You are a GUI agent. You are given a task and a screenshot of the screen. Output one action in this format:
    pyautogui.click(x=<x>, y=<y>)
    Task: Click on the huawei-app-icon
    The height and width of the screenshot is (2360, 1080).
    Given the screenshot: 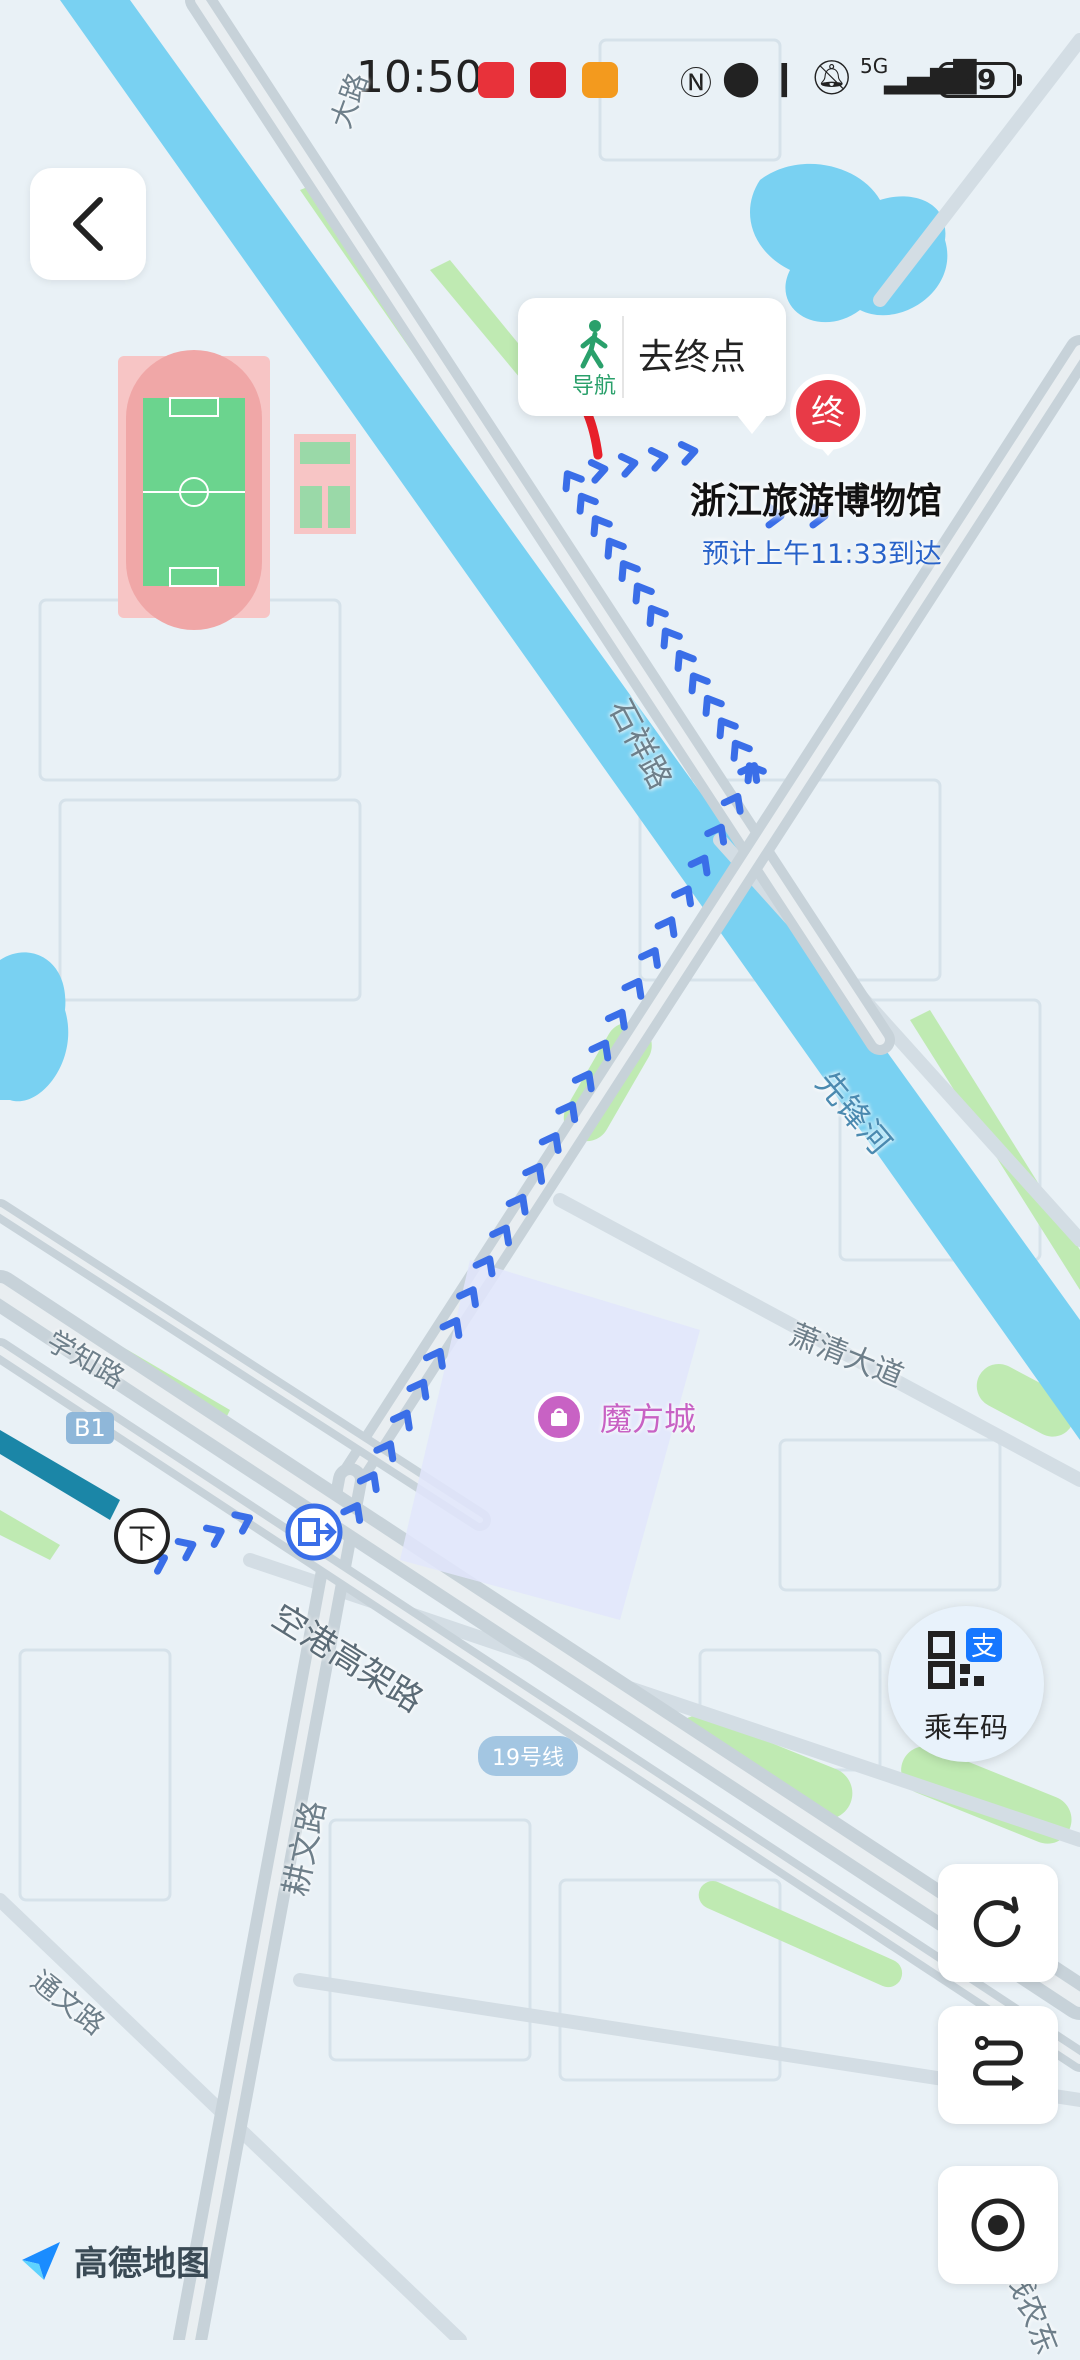 What is the action you would take?
    pyautogui.click(x=496, y=80)
    